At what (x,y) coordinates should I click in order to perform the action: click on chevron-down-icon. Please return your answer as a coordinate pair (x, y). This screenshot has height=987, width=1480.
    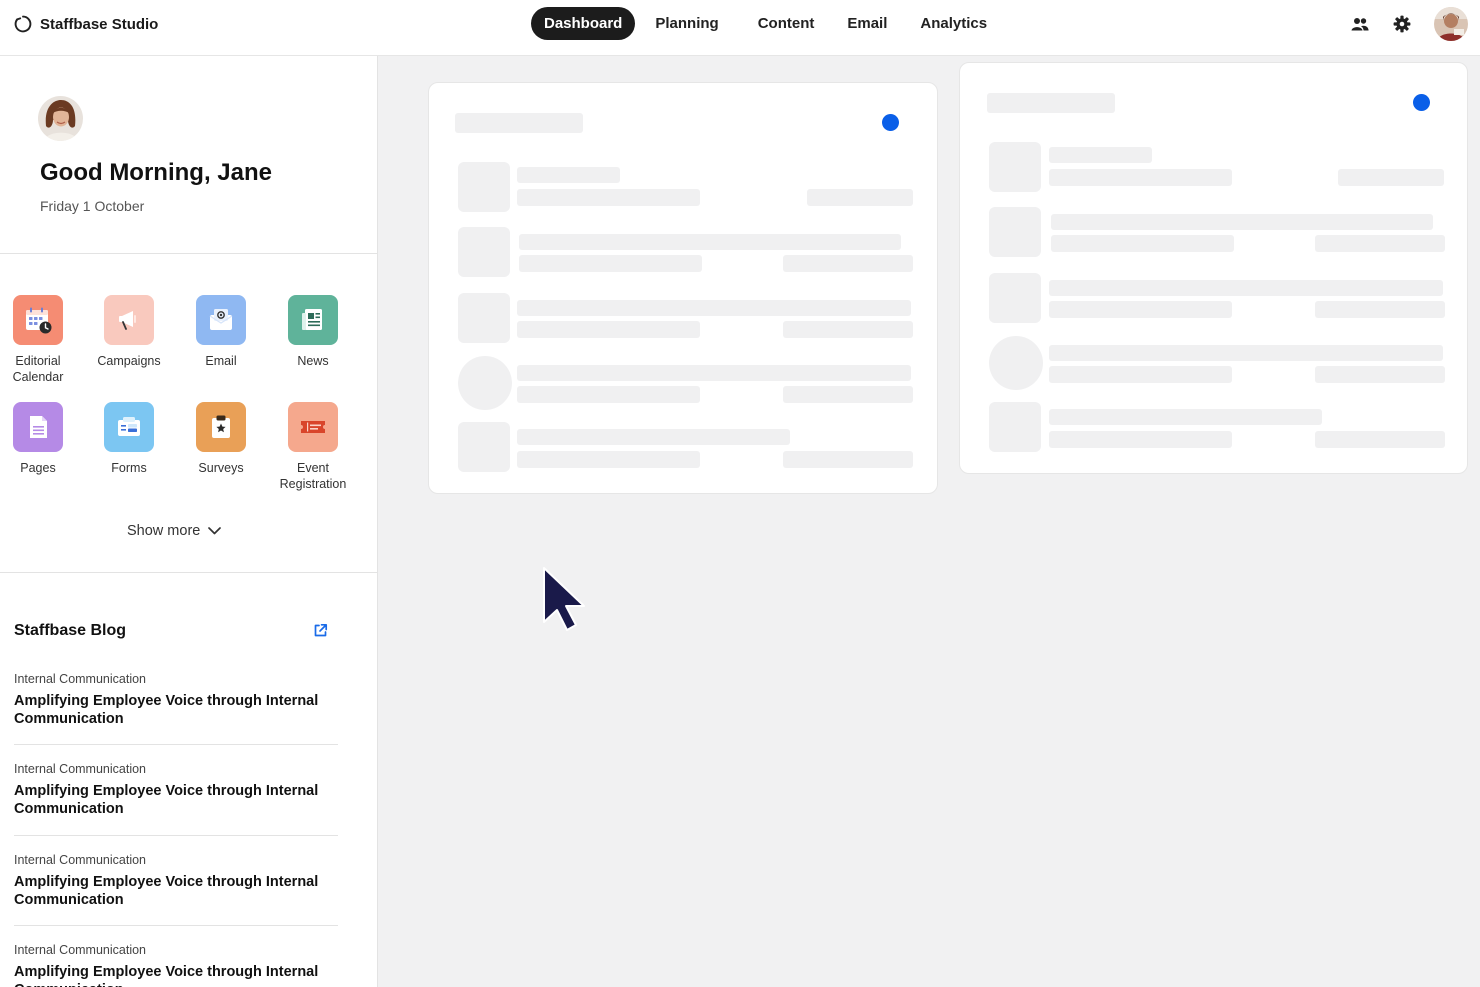
    Looking at the image, I should click on (215, 531).